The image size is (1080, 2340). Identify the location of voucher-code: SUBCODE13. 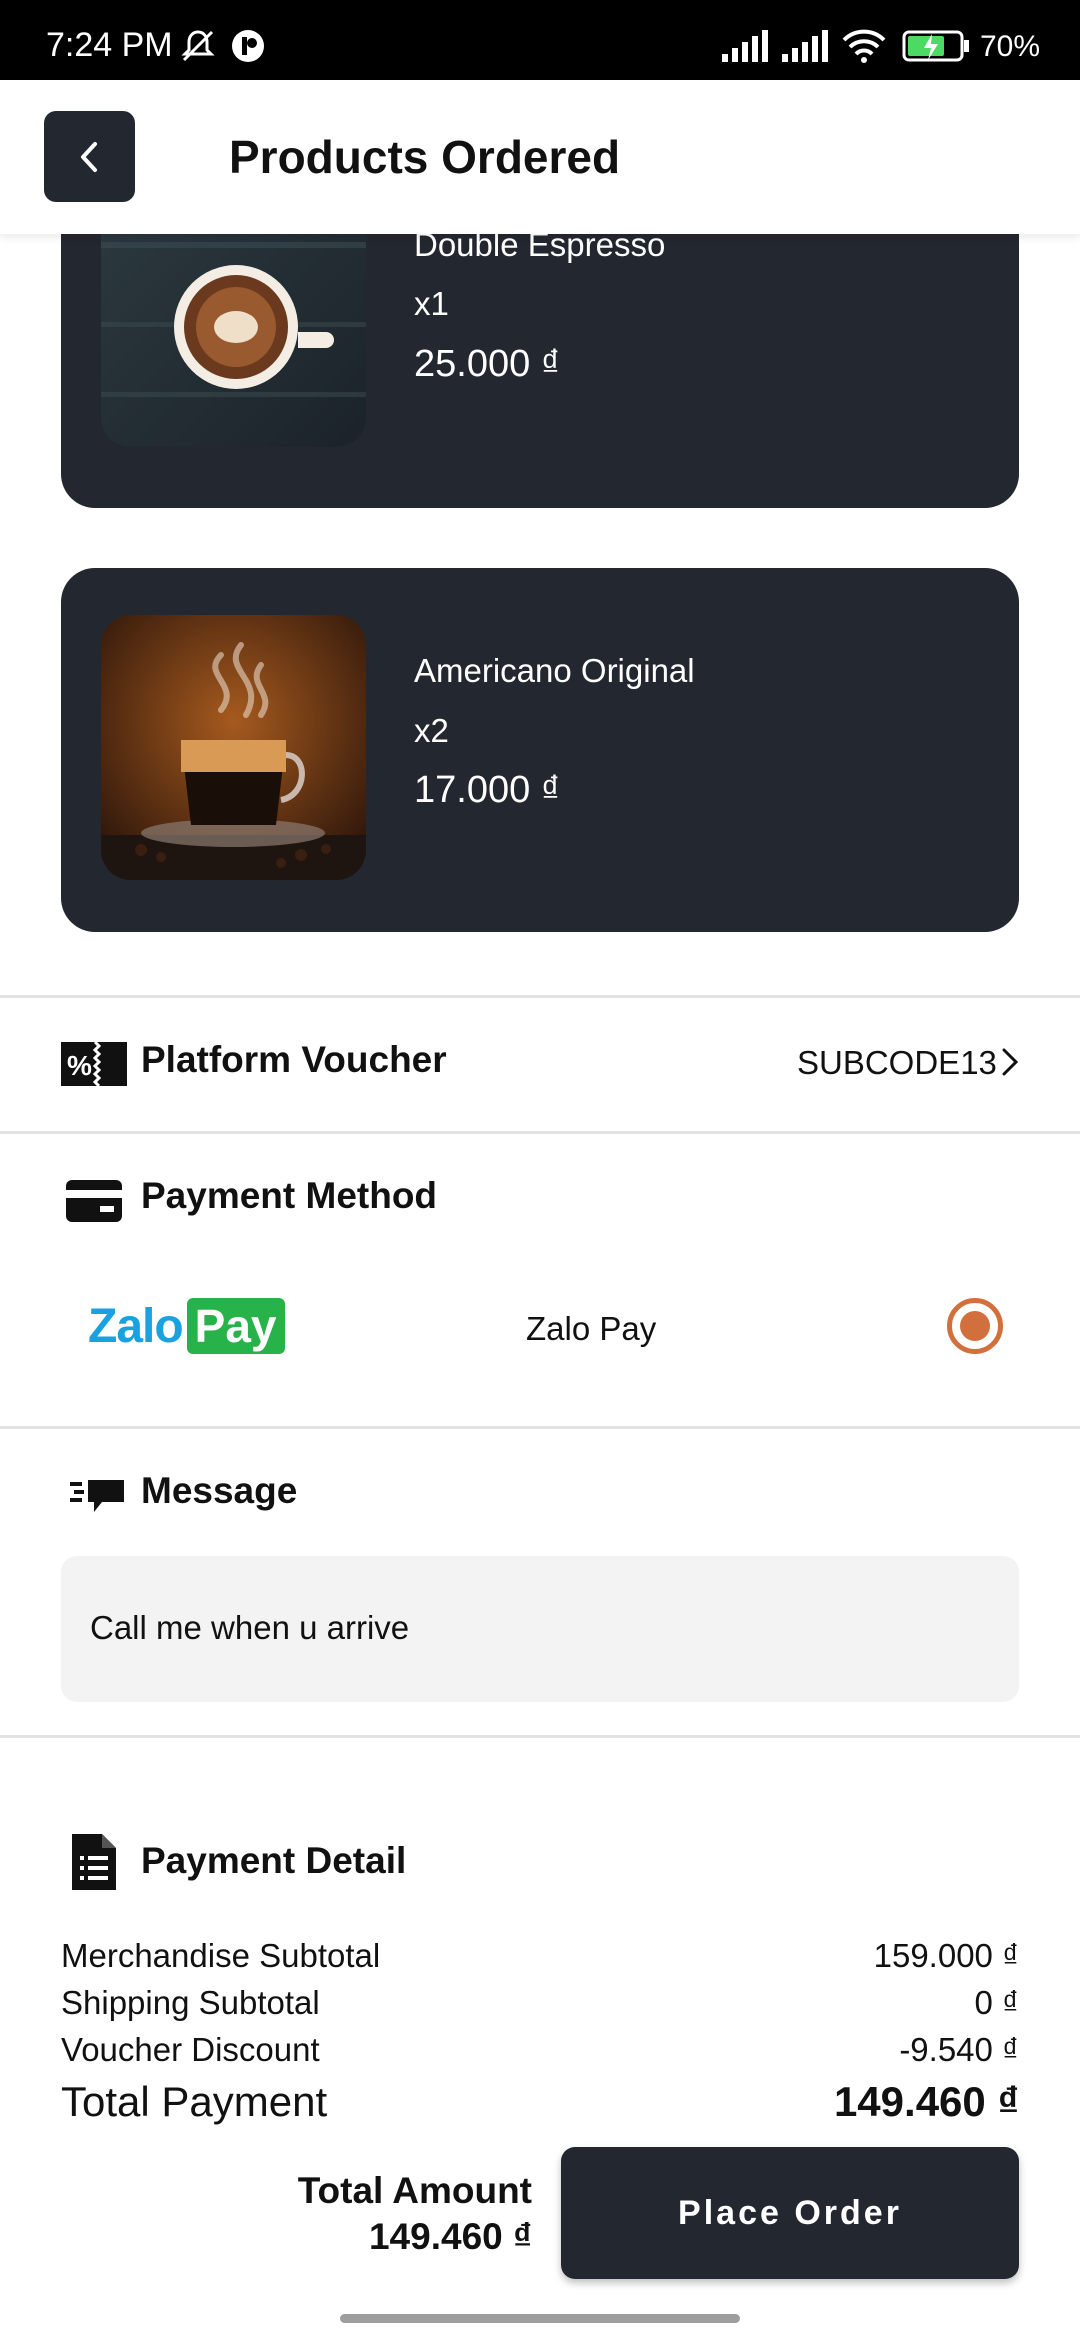
(897, 1062).